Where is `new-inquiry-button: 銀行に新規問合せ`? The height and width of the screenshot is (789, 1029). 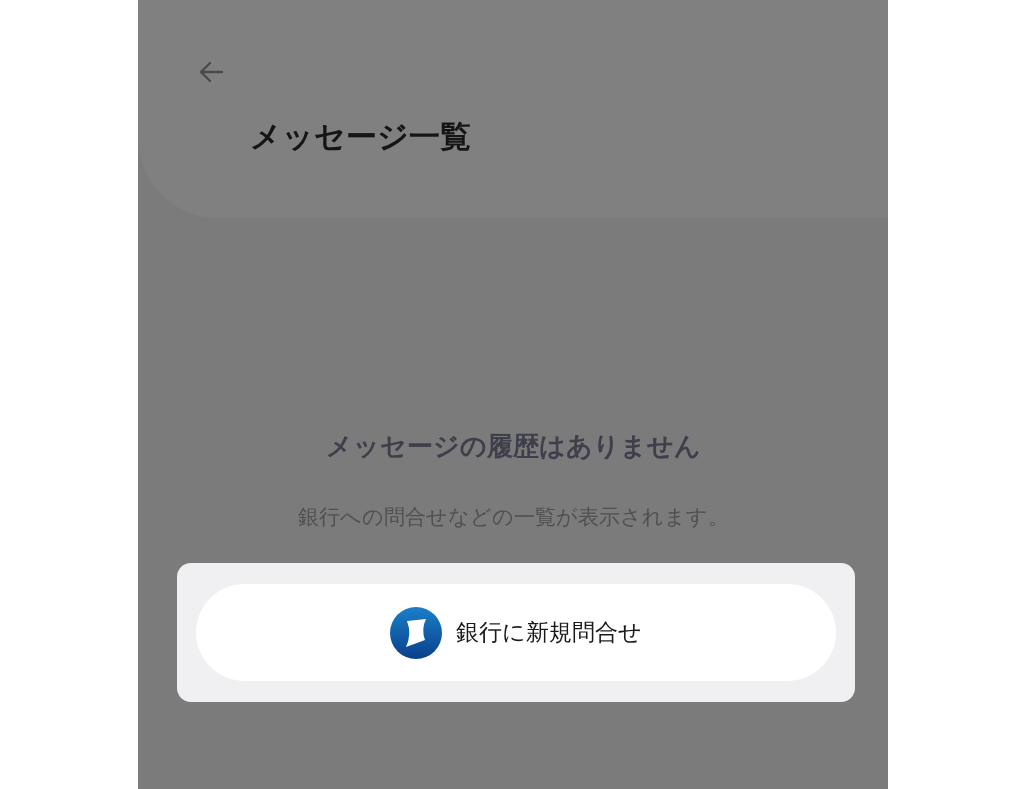 new-inquiry-button: 銀行に新規問合せ is located at coordinates (516, 633).